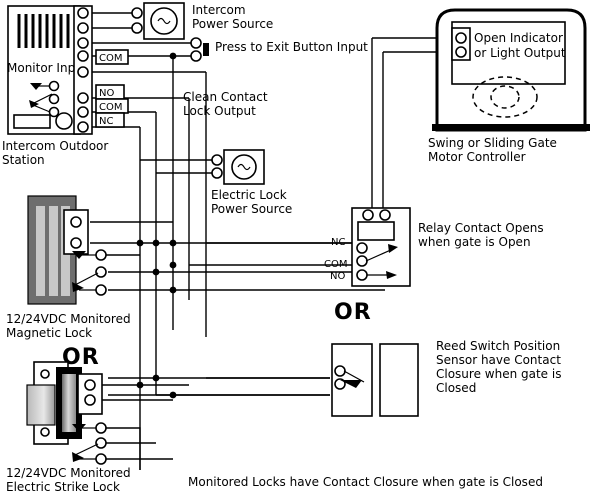  I want to click on magnetic-lock: 12/24VDC Monitored Magnetic Lock, so click(68, 267).